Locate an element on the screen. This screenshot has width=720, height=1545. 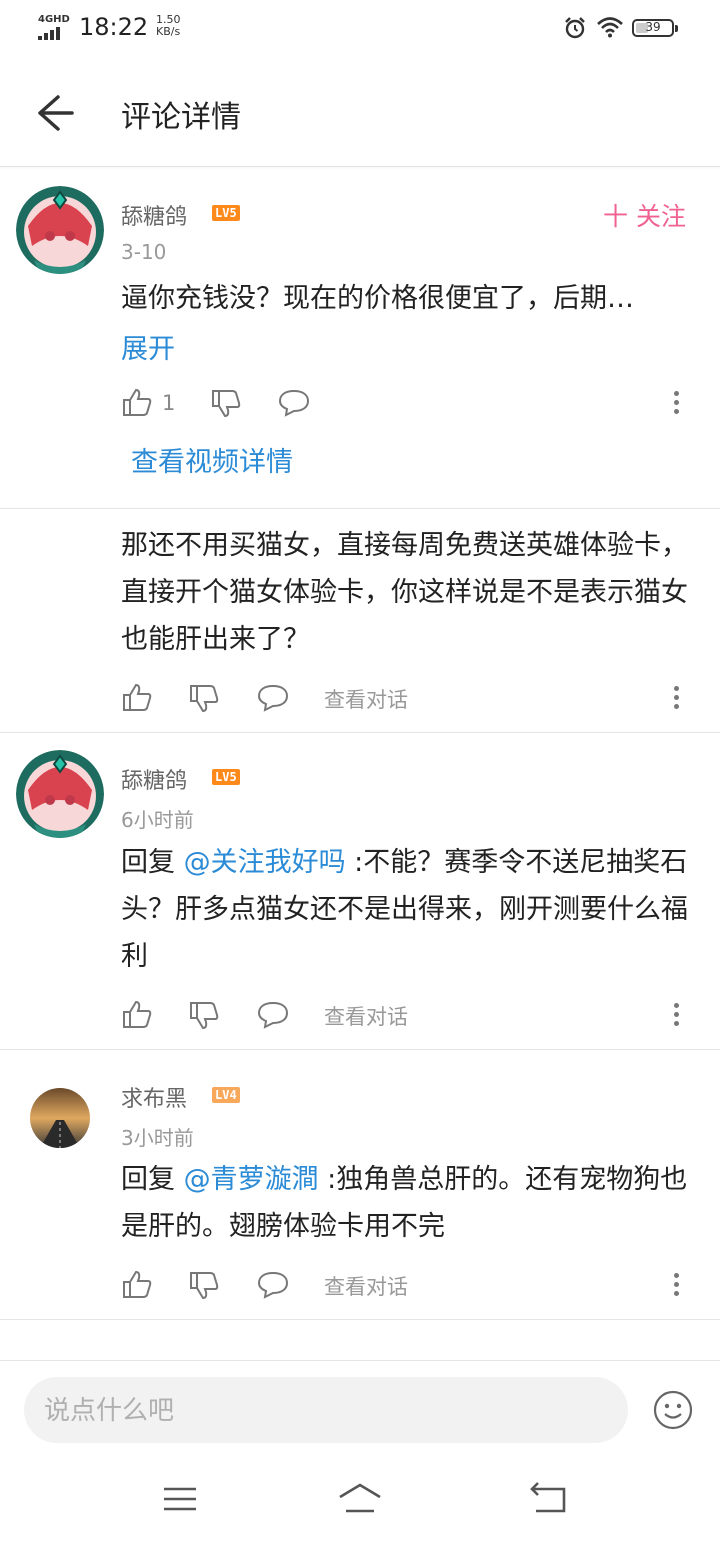
emoji-button is located at coordinates (673, 1410).